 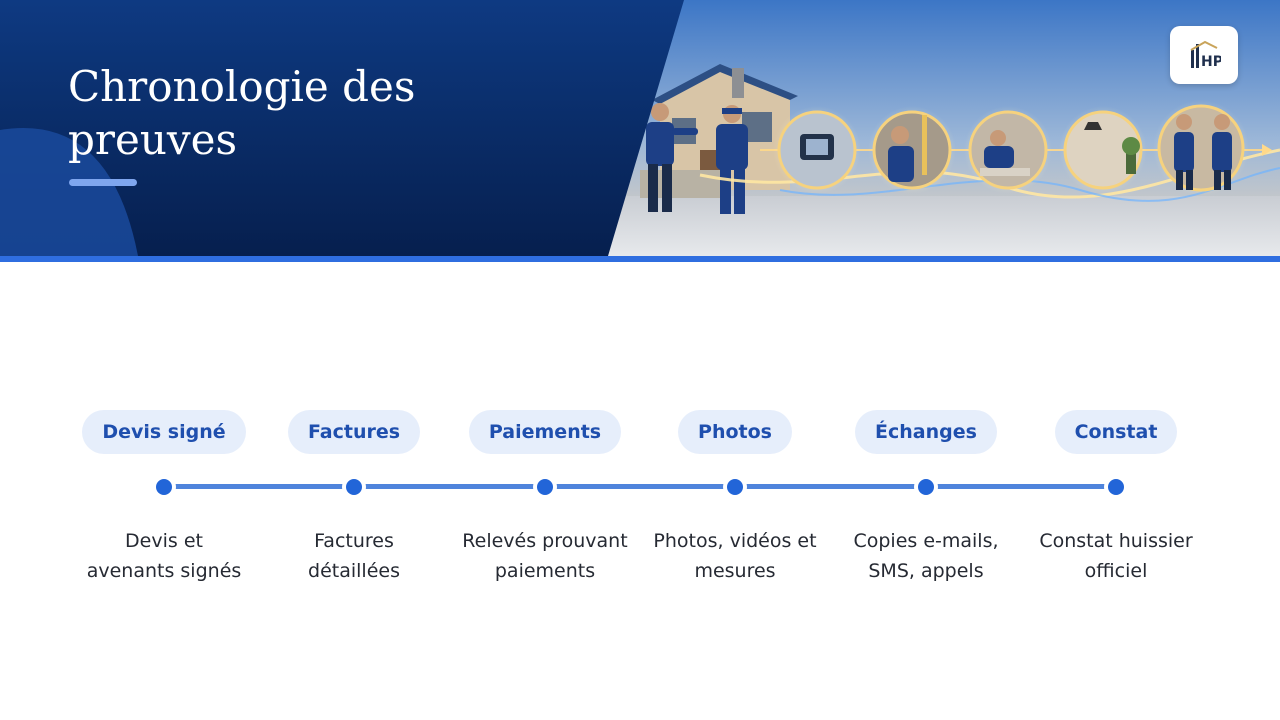 I want to click on svg-text: HP, so click(x=1211, y=62).